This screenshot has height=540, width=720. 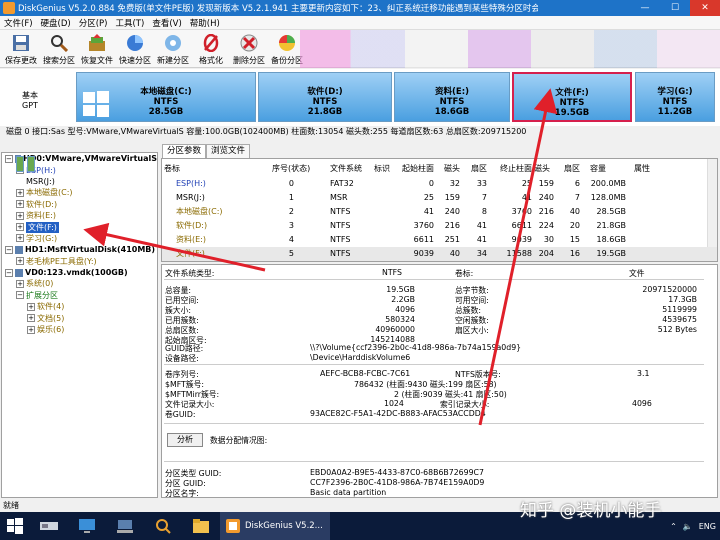 What do you see at coordinates (291, 253) in the screenshot?
I see `table-cell: 5` at bounding box center [291, 253].